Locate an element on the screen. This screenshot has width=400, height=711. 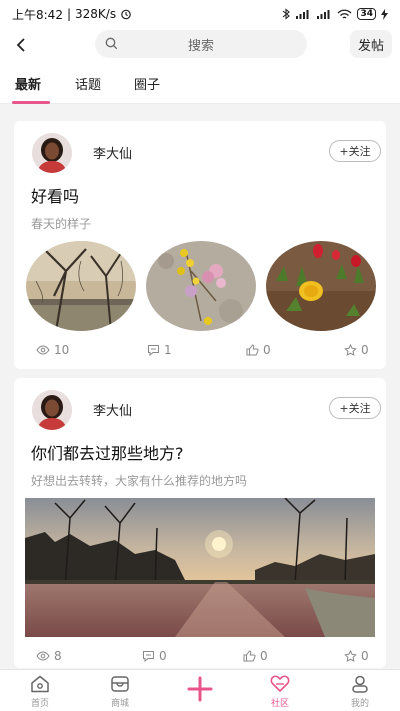
top-header: 搜索 发帖 is located at coordinates (200, 45).